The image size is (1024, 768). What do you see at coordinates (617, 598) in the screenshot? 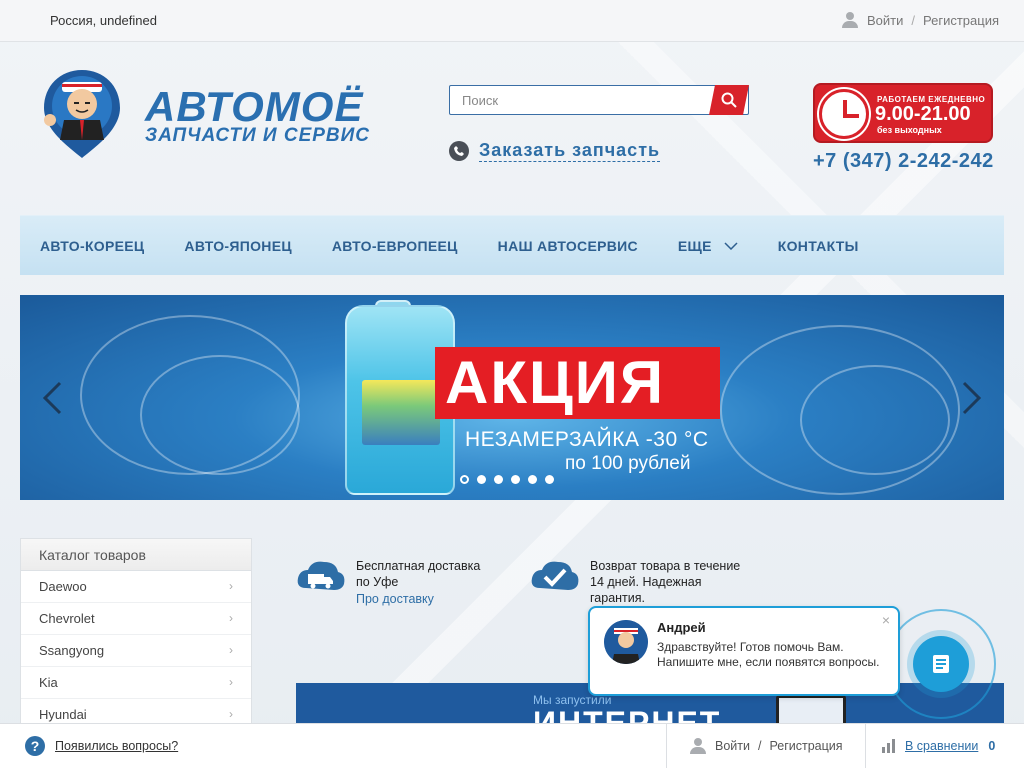
I see `feature-return-line3: гарантия.` at bounding box center [617, 598].